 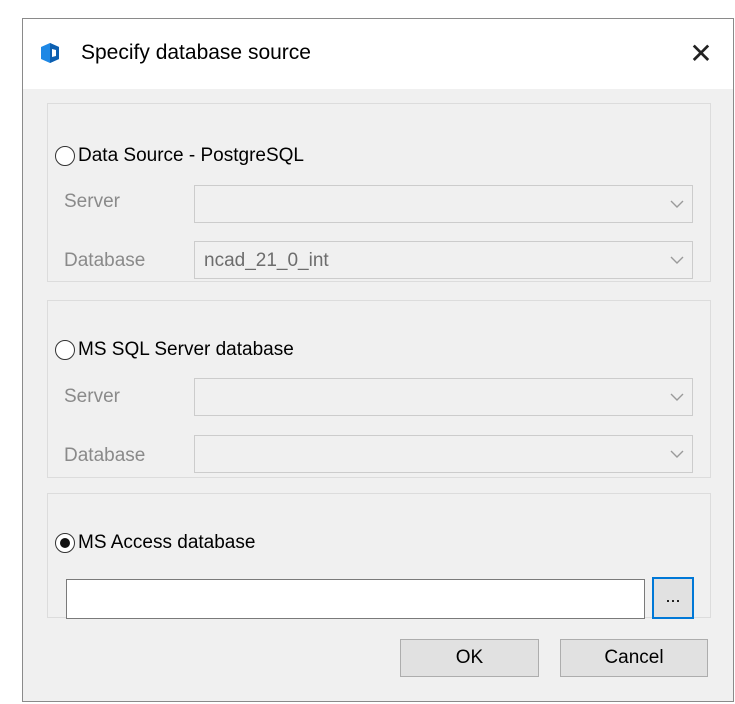 What do you see at coordinates (191, 156) in the screenshot?
I see `postgres-radio-label: Data Source - PostgreSQL` at bounding box center [191, 156].